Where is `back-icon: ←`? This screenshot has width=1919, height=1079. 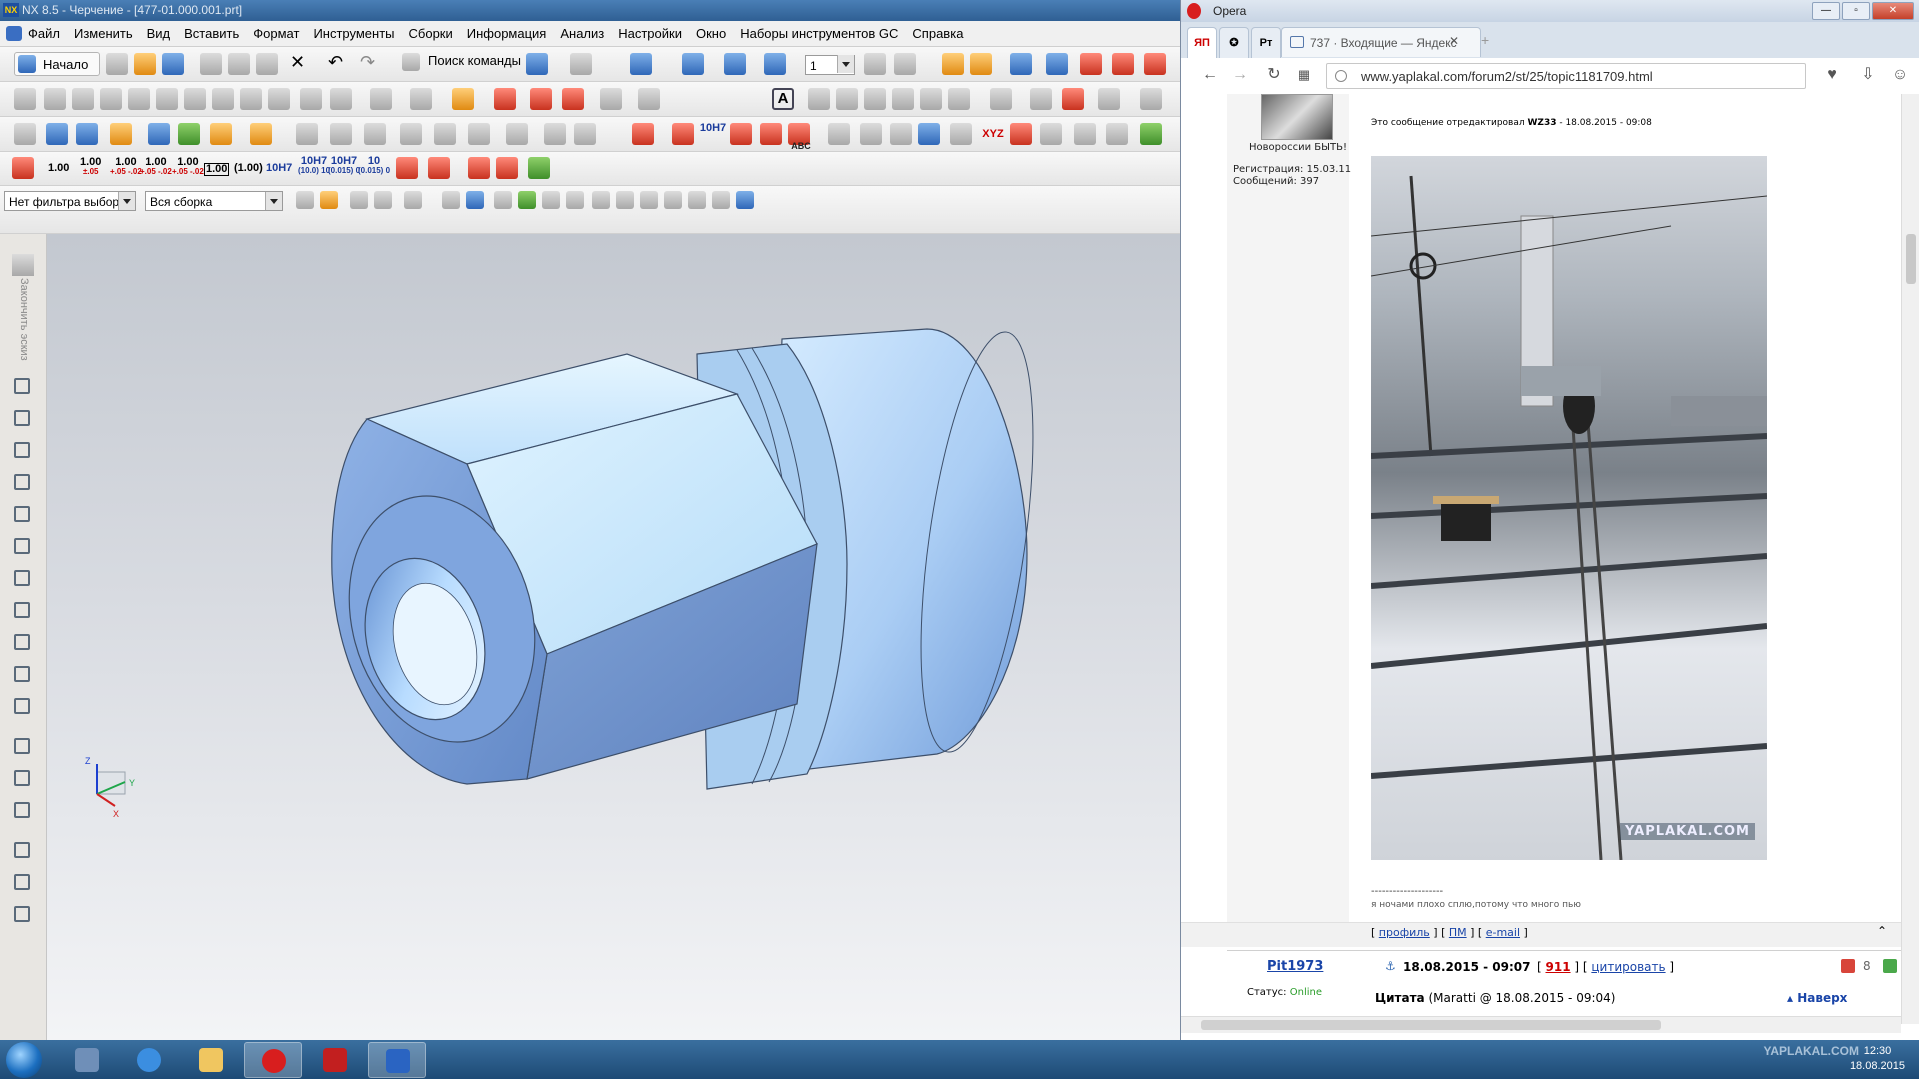
back-icon: ← is located at coordinates (1210, 75).